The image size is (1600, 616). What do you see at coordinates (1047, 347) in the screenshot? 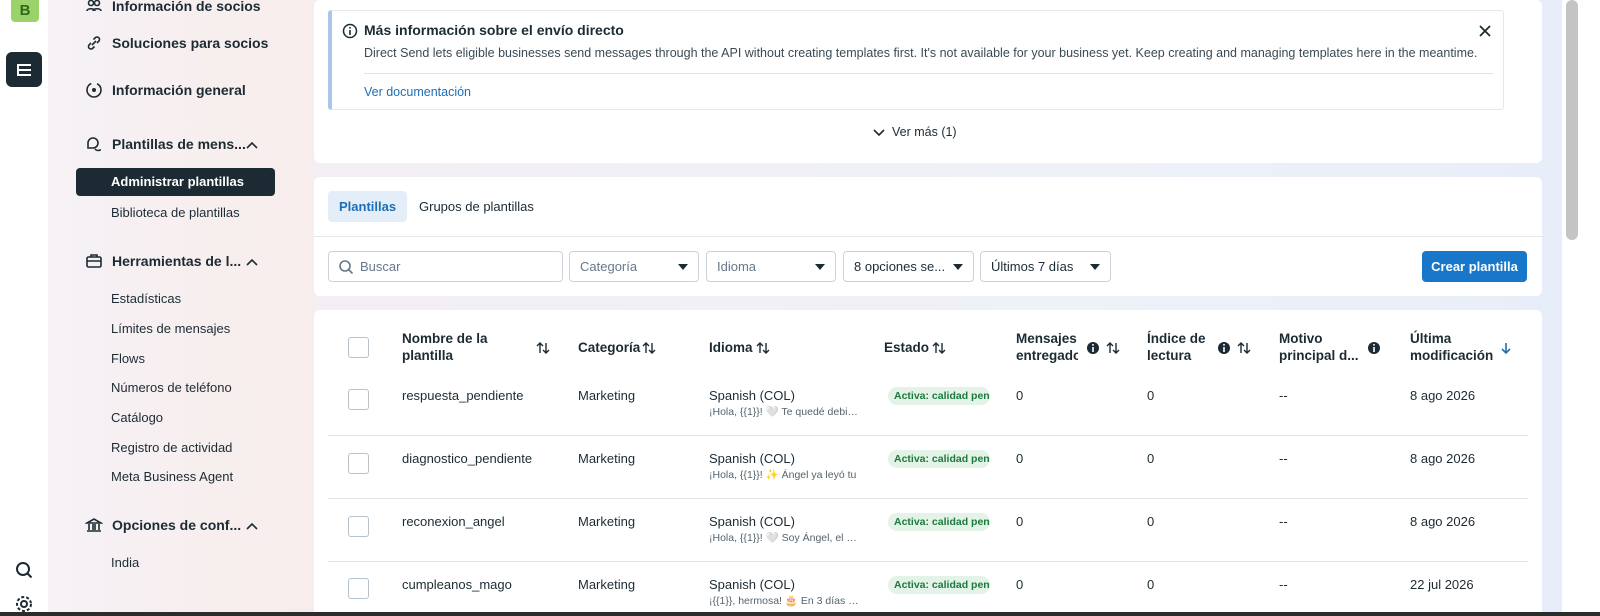
I see `column-header-delivered: Mensajes entregados` at bounding box center [1047, 347].